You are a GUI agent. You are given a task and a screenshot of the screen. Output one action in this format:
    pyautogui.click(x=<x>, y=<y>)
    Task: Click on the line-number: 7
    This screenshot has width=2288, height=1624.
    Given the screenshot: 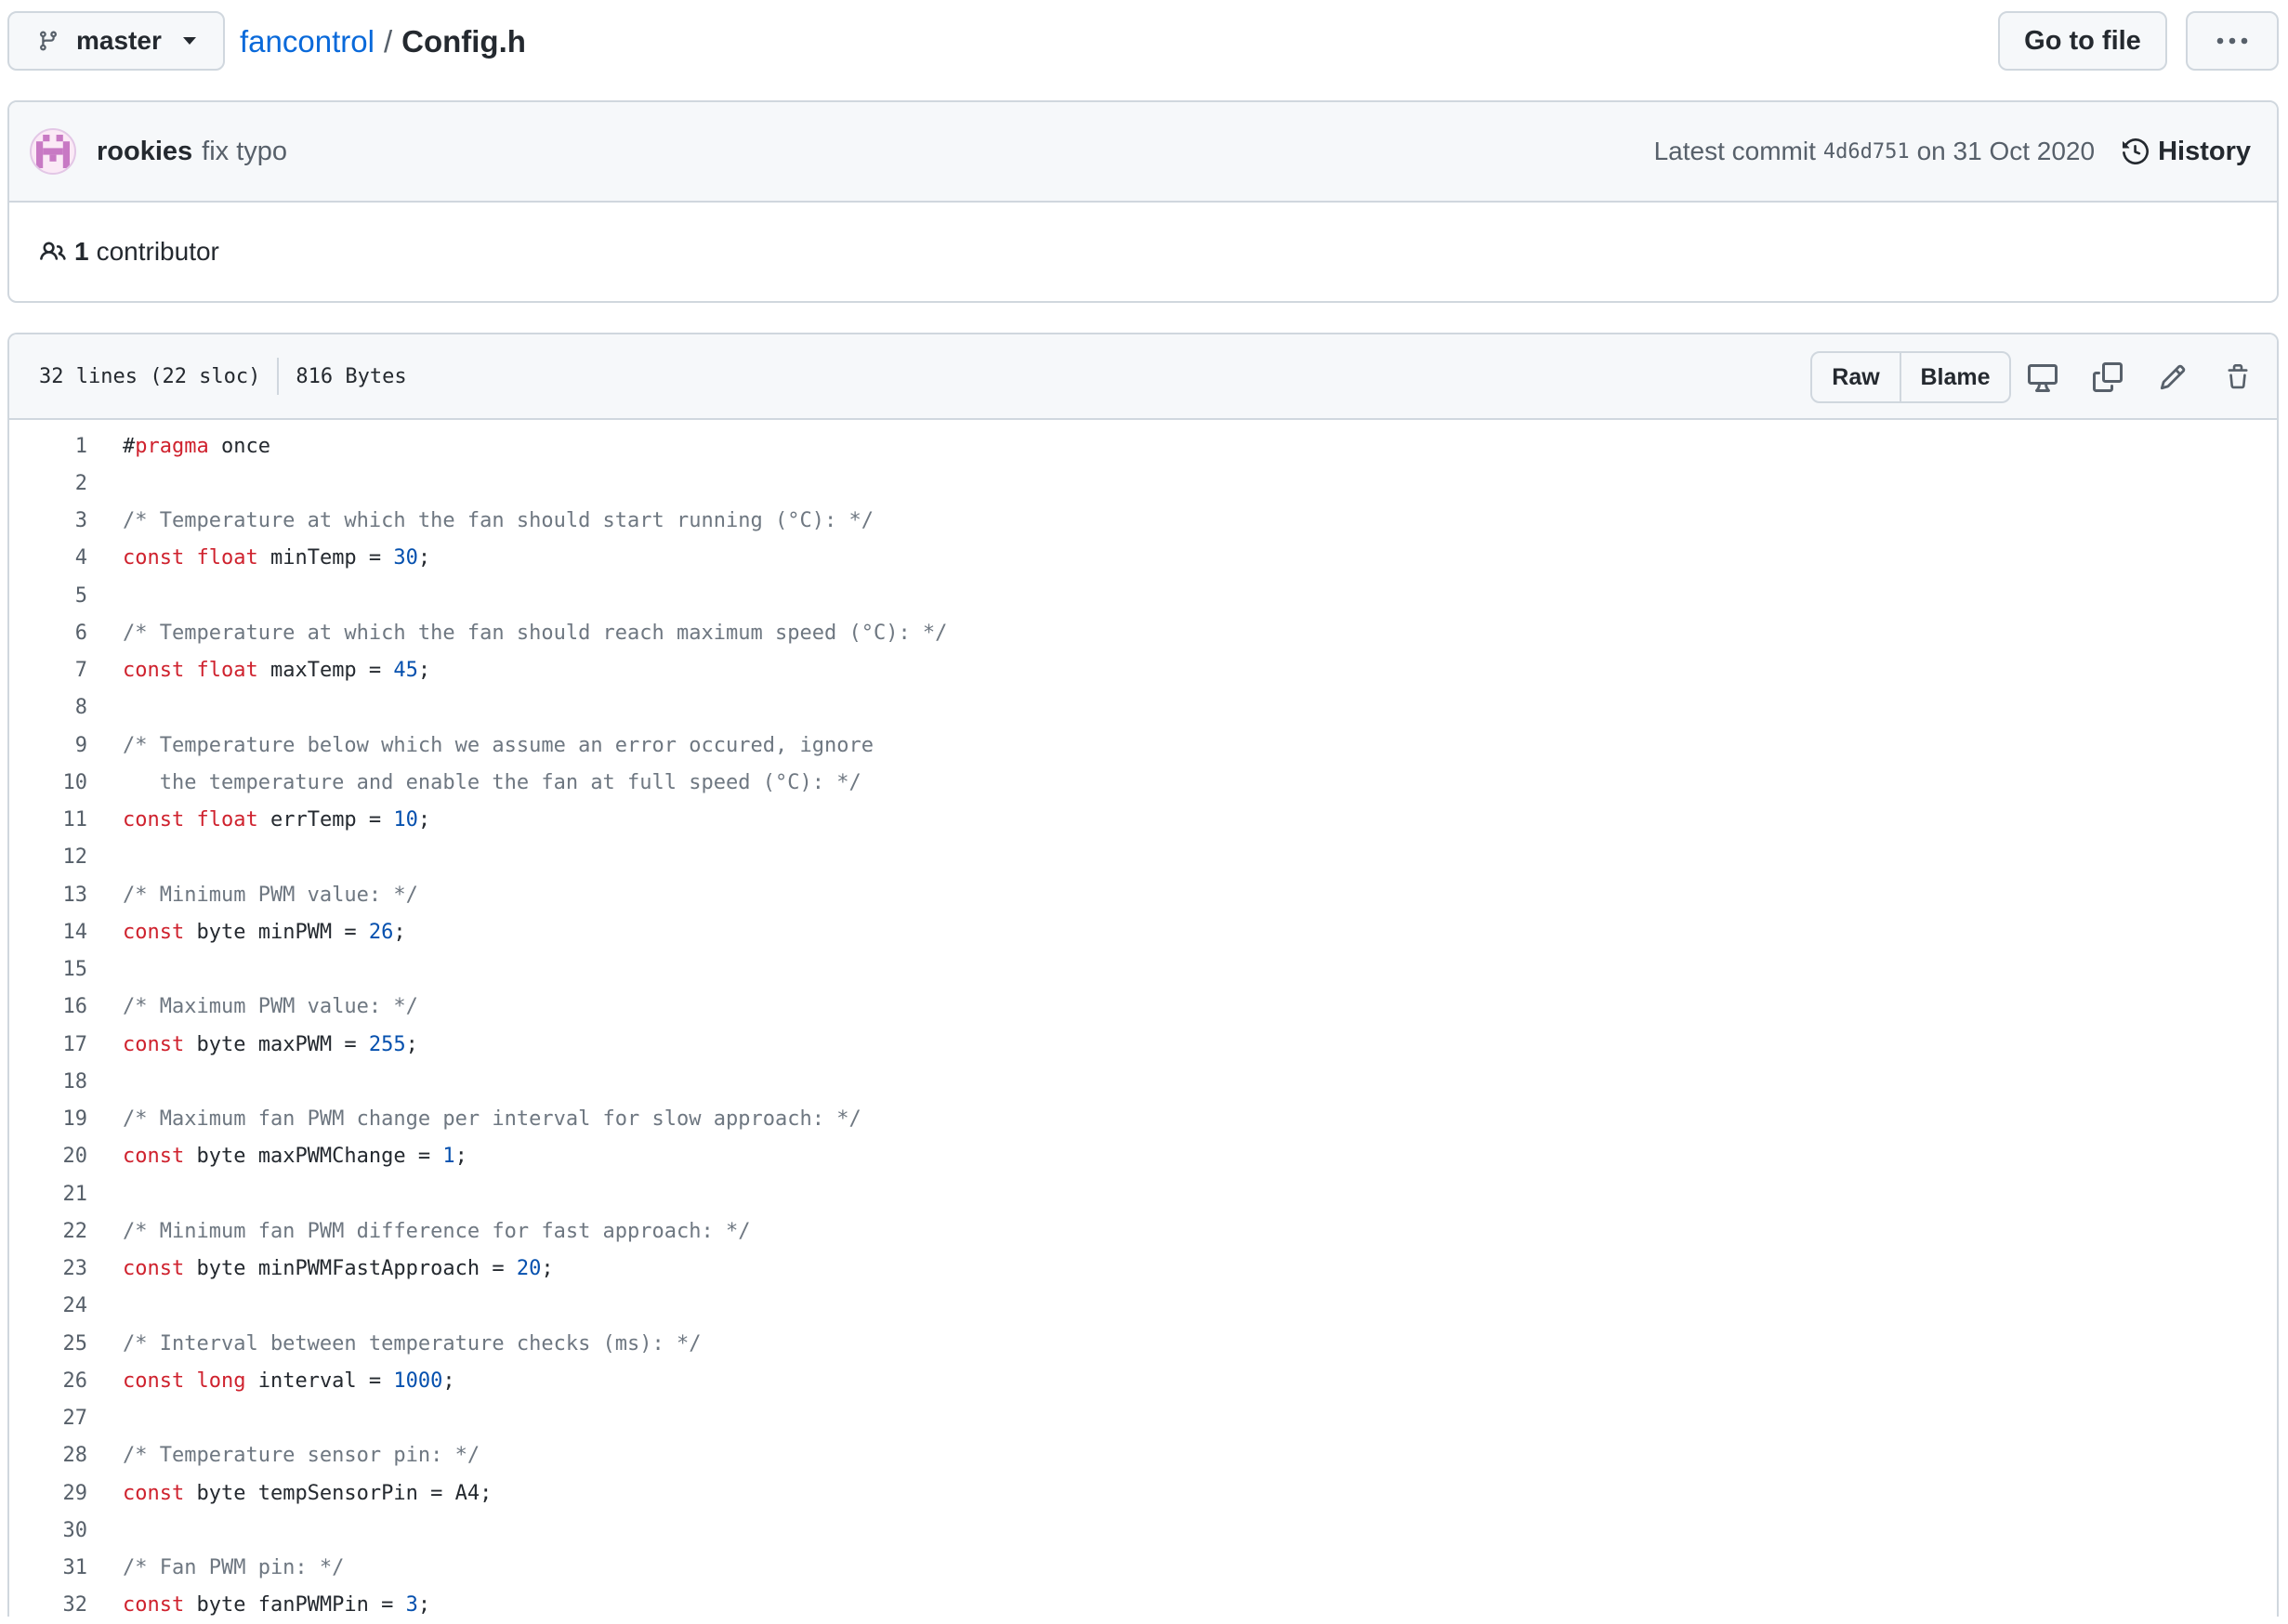 What is the action you would take?
    pyautogui.click(x=48, y=670)
    